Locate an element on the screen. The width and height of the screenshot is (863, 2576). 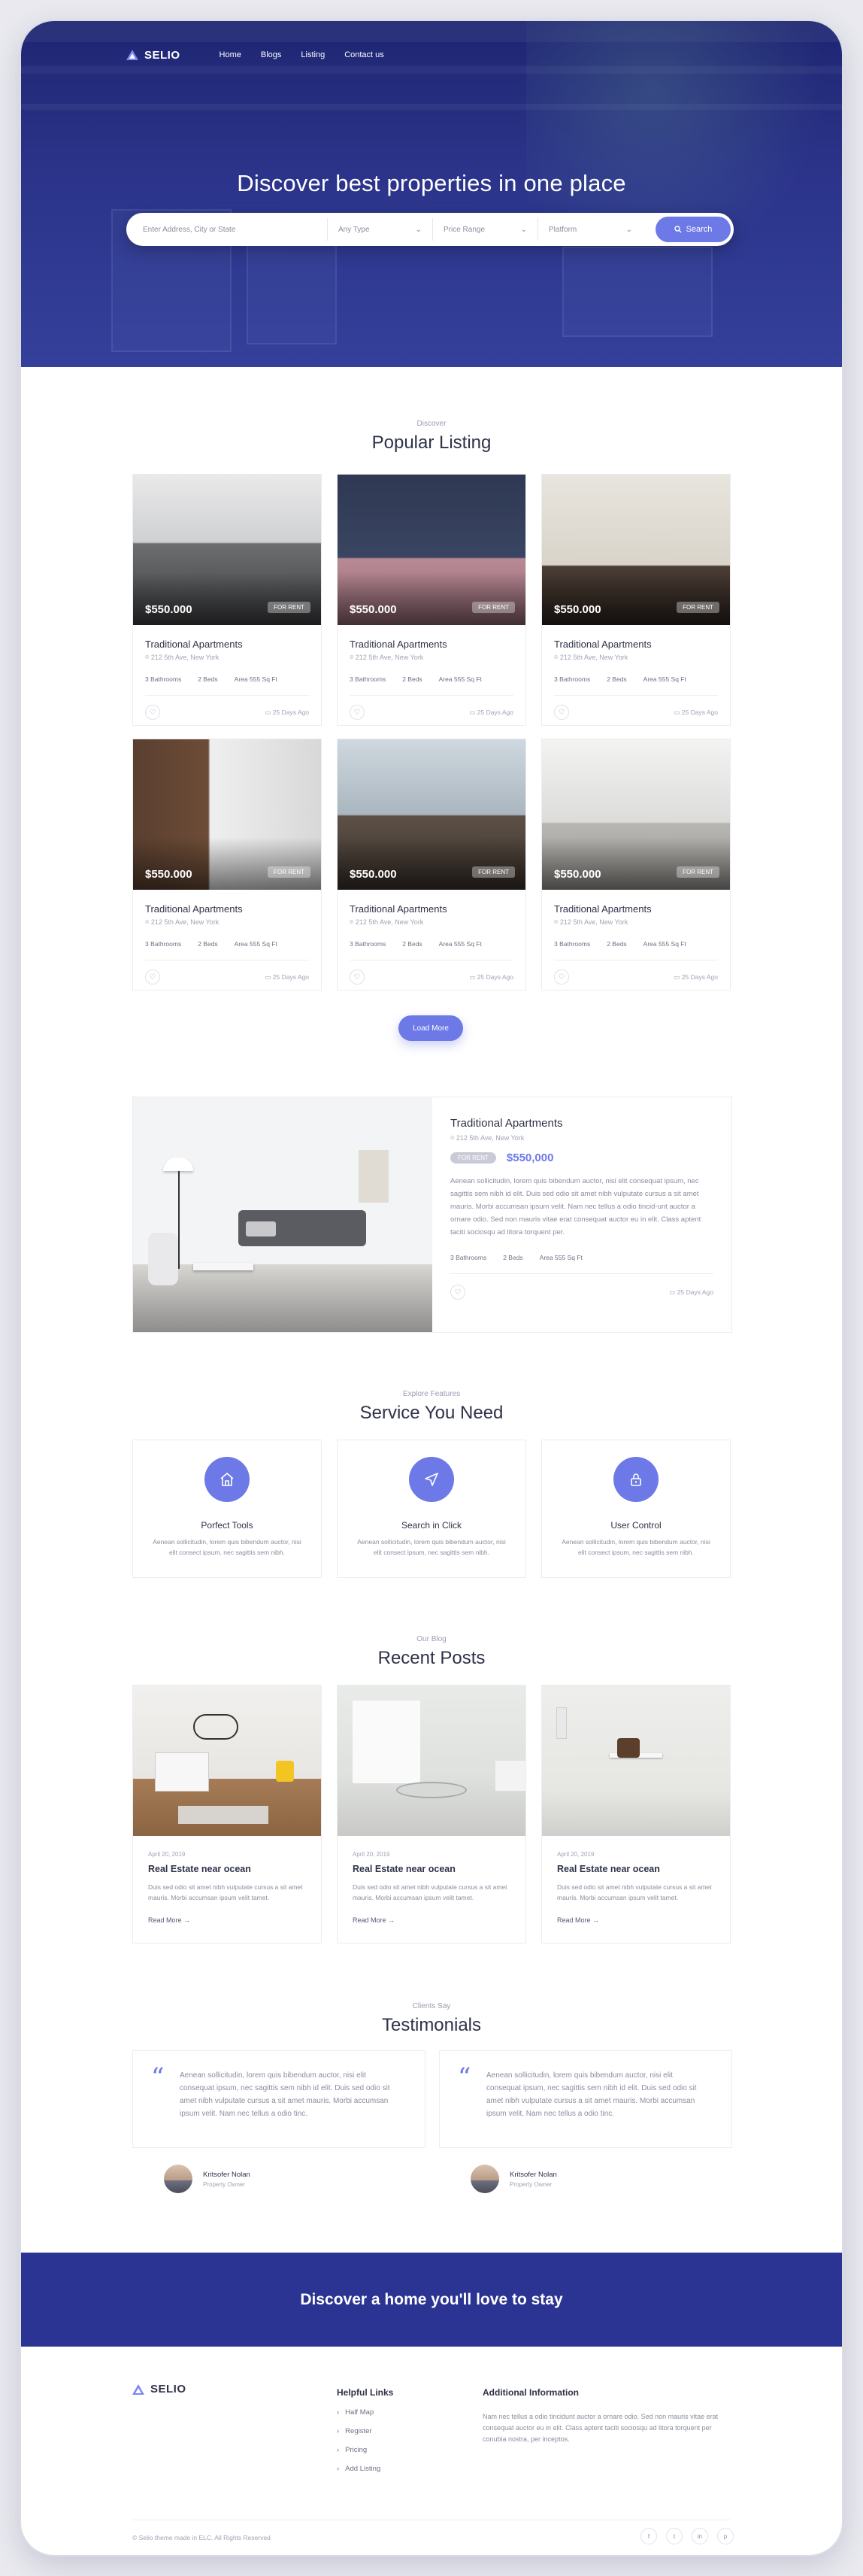
pinterest-icon: p is located at coordinates (725, 2536).